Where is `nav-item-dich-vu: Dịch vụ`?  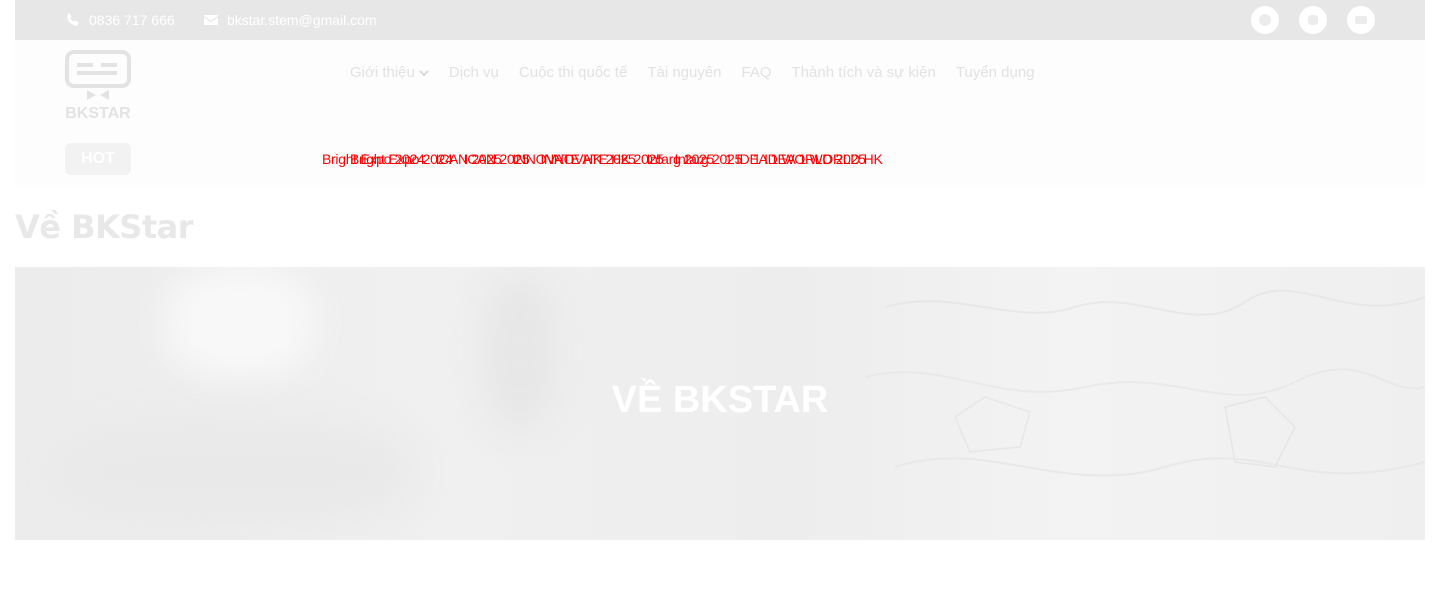 nav-item-dich-vu: Dịch vụ is located at coordinates (474, 72).